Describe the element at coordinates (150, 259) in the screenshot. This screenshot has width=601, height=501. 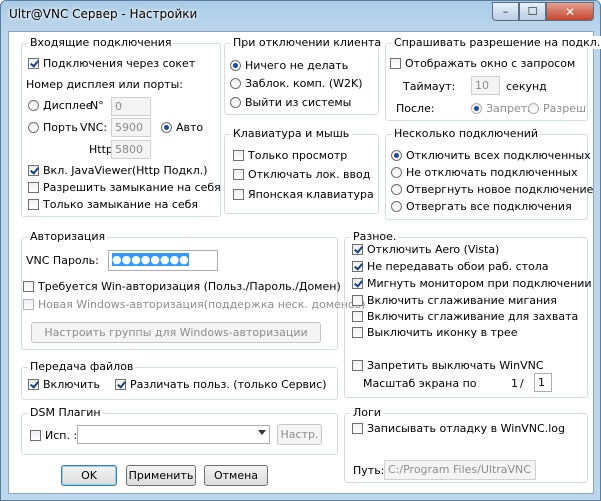
I see `password-value: ●●●●●●●●` at that location.